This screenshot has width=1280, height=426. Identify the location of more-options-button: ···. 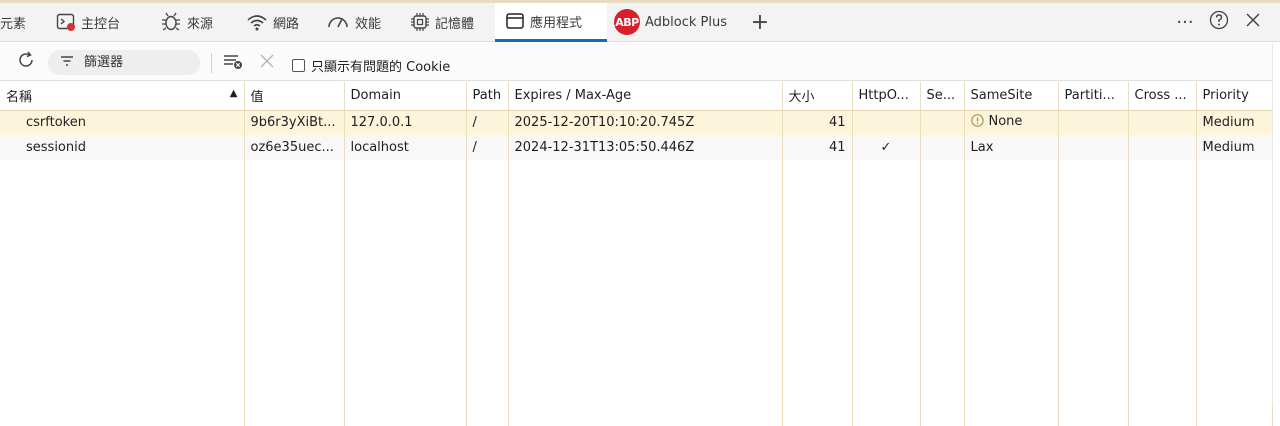
(1185, 22).